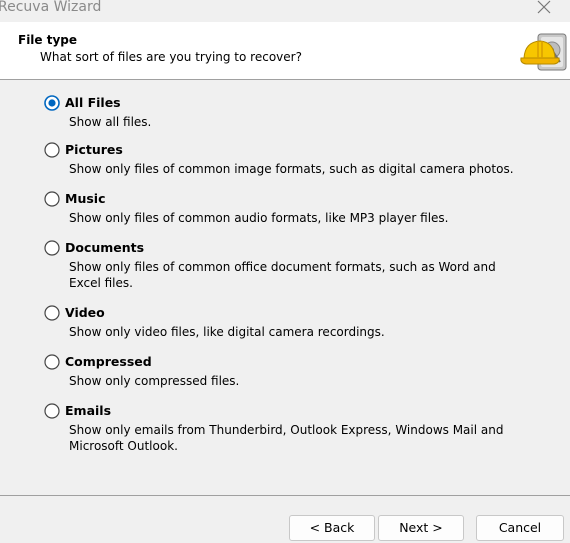 This screenshot has height=543, width=570. Describe the element at coordinates (93, 102) in the screenshot. I see `option-label: All Files` at that location.